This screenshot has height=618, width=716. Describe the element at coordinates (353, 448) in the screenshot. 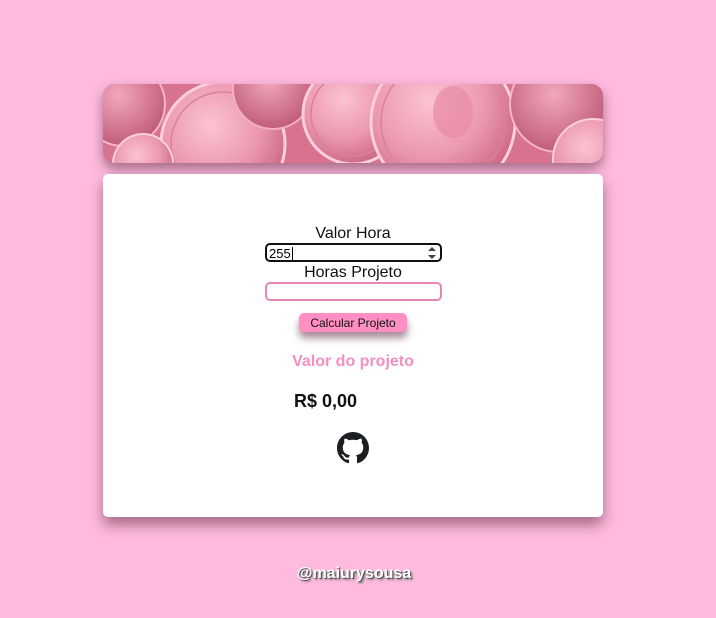

I see `github-icon` at that location.